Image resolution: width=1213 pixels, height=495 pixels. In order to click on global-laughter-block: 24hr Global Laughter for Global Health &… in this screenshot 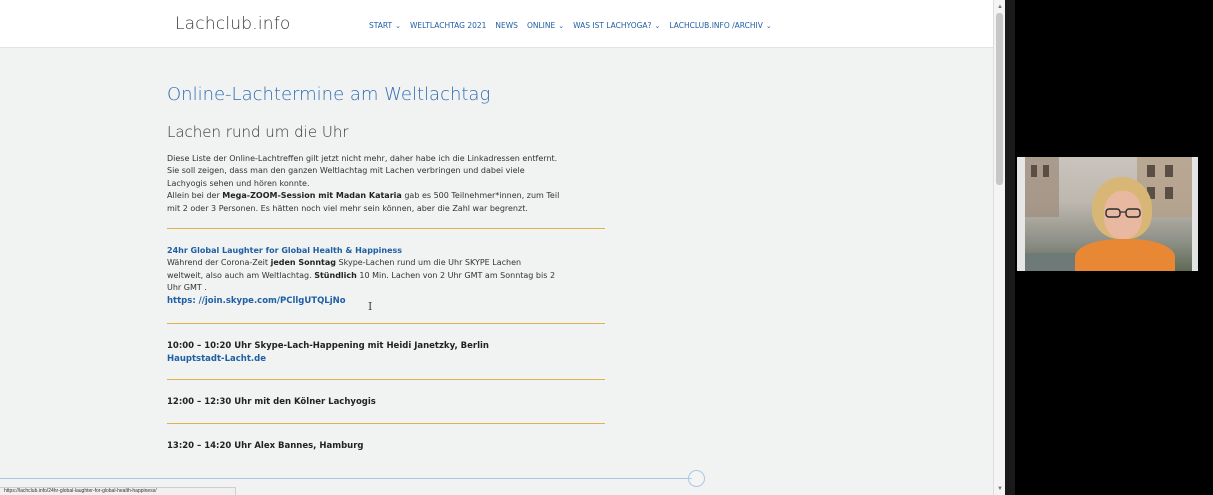, I will do `click(389, 276)`.